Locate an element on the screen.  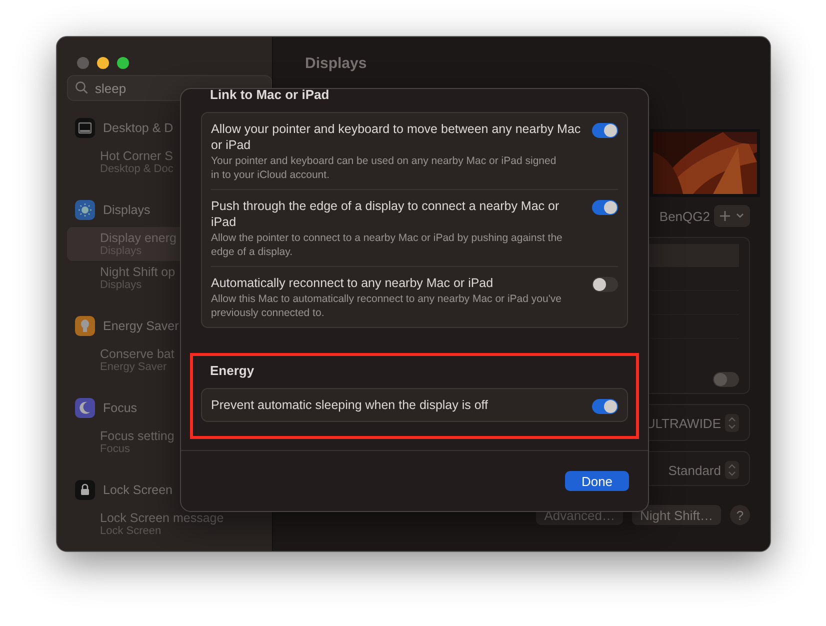
zoom-button is located at coordinates (123, 63).